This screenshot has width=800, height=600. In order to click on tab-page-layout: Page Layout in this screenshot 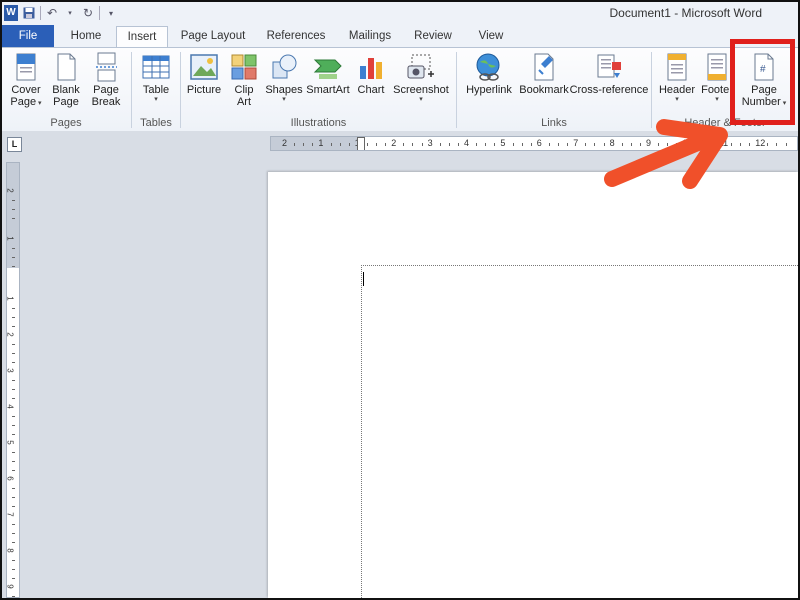, I will do `click(213, 36)`.